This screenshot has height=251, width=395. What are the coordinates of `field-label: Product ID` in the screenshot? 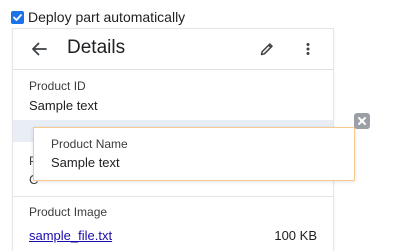 It's located at (57, 86).